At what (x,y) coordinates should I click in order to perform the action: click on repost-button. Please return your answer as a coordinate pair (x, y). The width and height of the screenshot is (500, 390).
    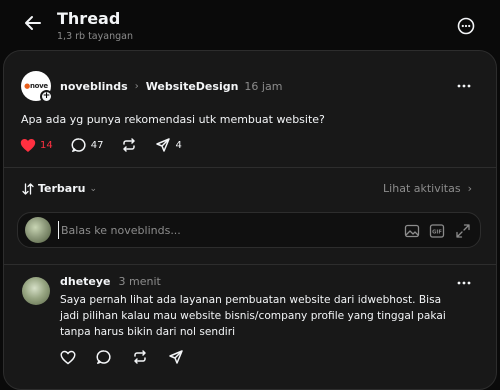
    Looking at the image, I should click on (129, 145).